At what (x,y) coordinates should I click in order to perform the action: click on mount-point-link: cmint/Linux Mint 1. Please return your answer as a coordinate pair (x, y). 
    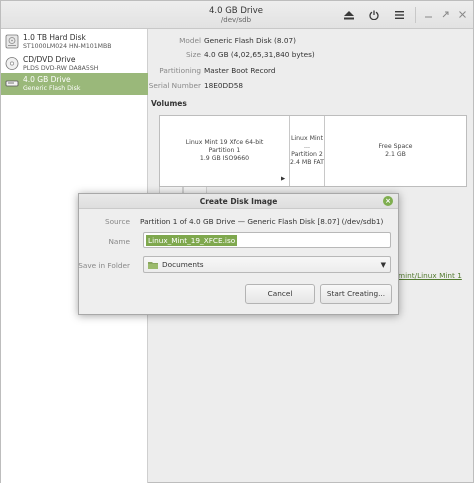
    Looking at the image, I should click on (428, 275).